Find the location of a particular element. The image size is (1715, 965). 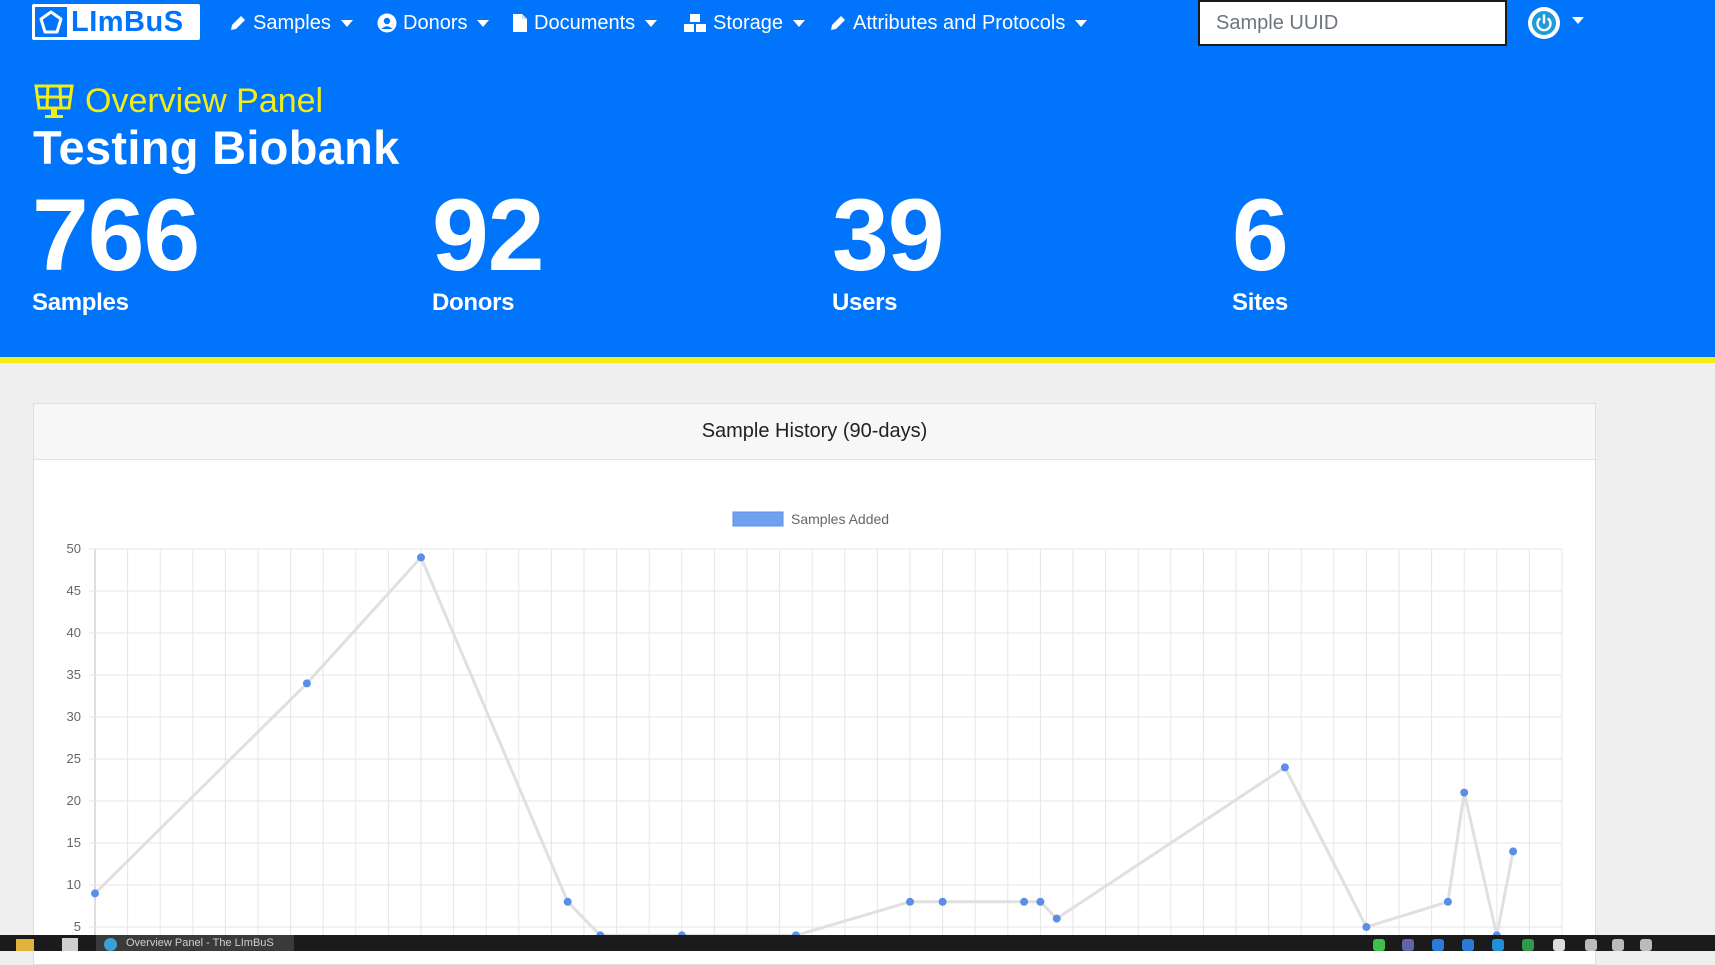

nav-attributes-protocols-dropdown: Attributes and Protocols is located at coordinates (958, 23).